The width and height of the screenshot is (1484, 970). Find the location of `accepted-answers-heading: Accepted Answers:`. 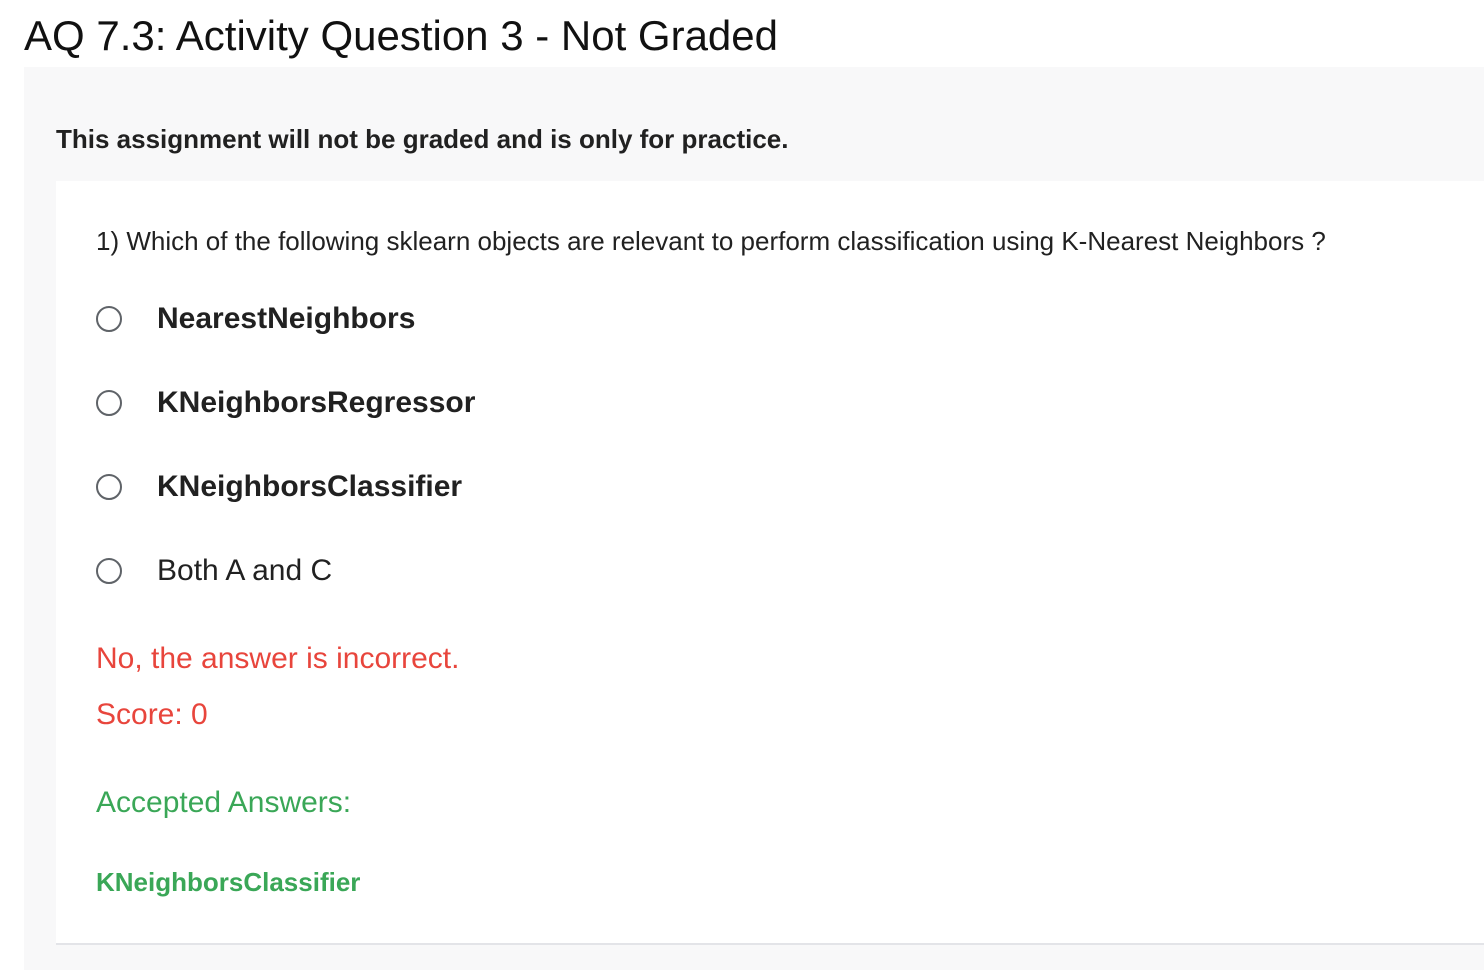

accepted-answers-heading: Accepted Answers: is located at coordinates (224, 802).